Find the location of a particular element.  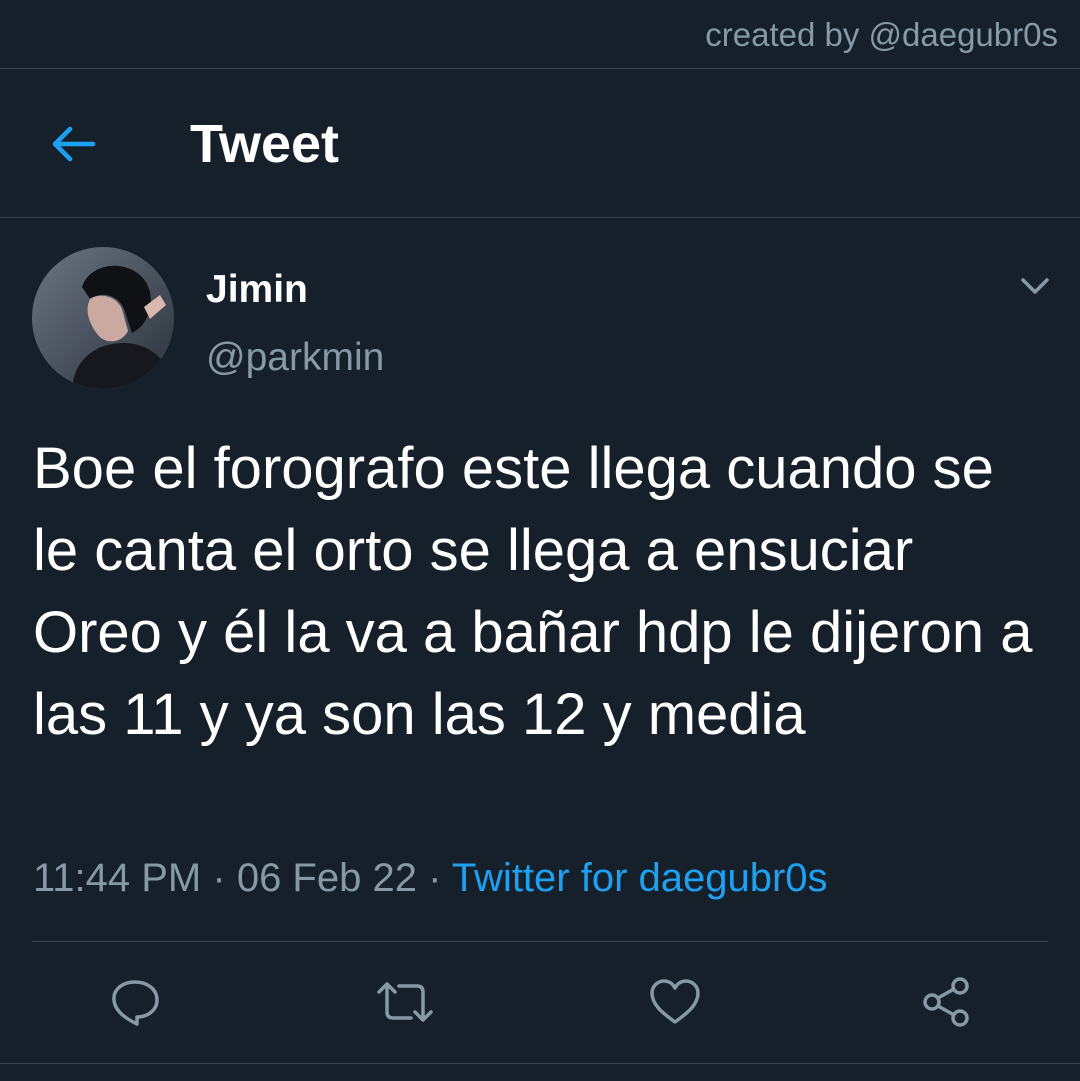

user-handle: @parkmin is located at coordinates (295, 358).